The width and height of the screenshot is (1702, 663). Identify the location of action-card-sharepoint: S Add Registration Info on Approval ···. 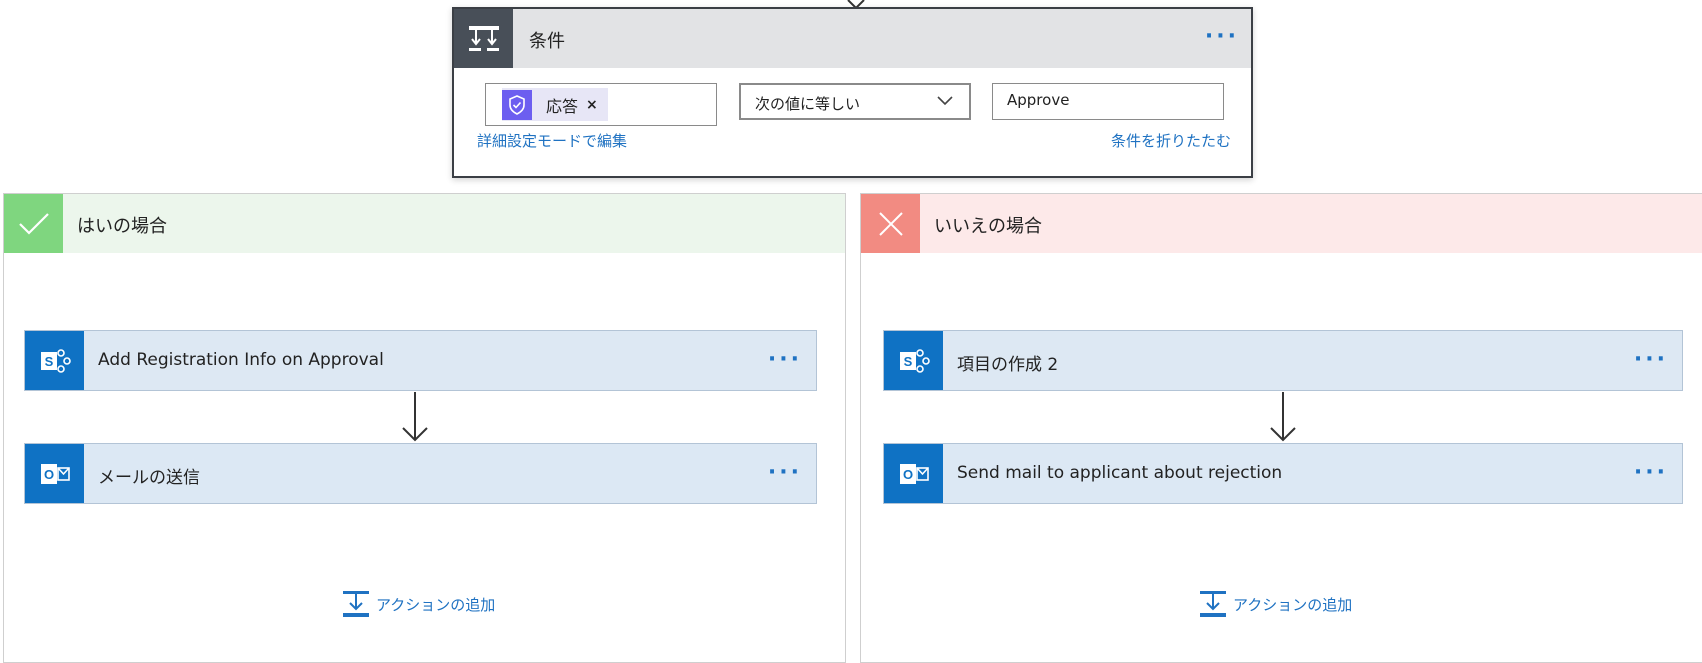
(420, 360).